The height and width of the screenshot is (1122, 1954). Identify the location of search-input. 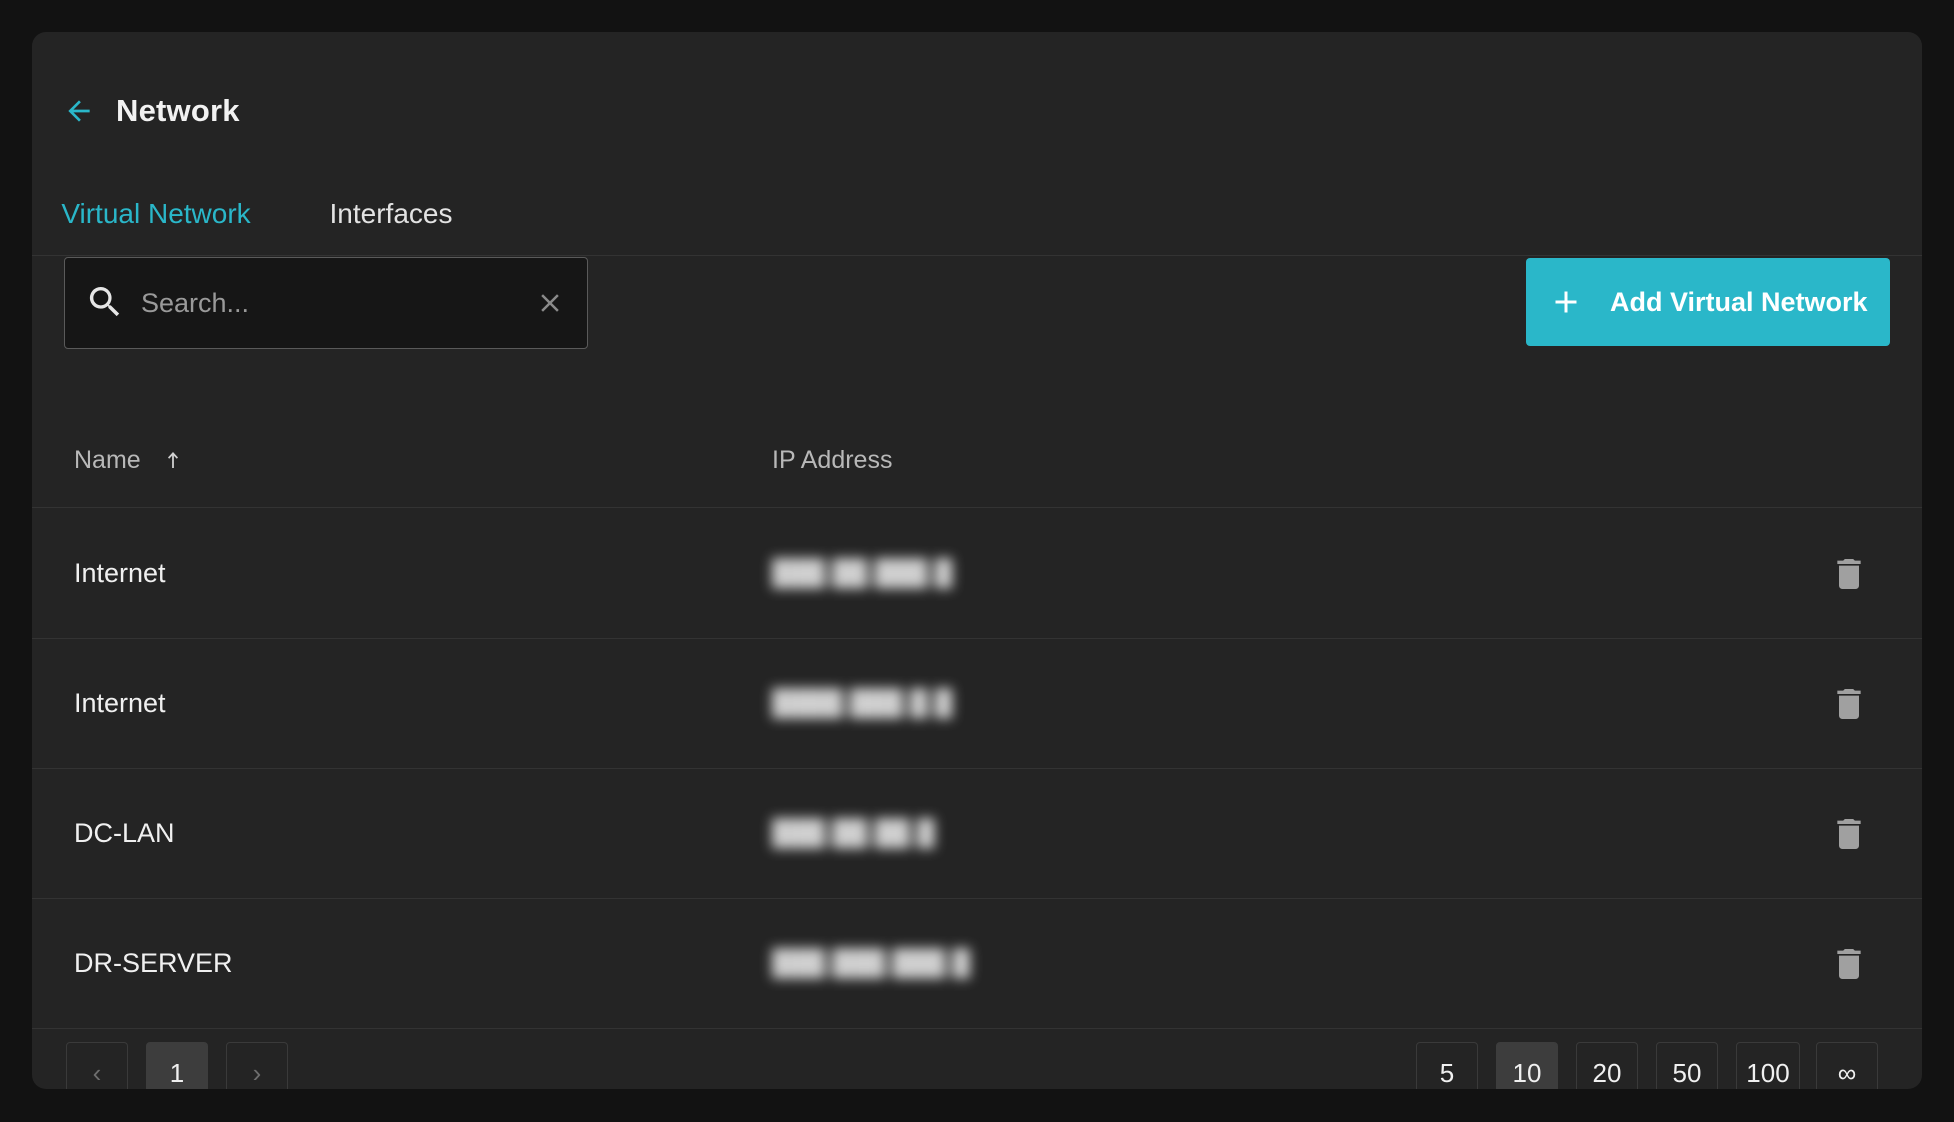
(331, 303).